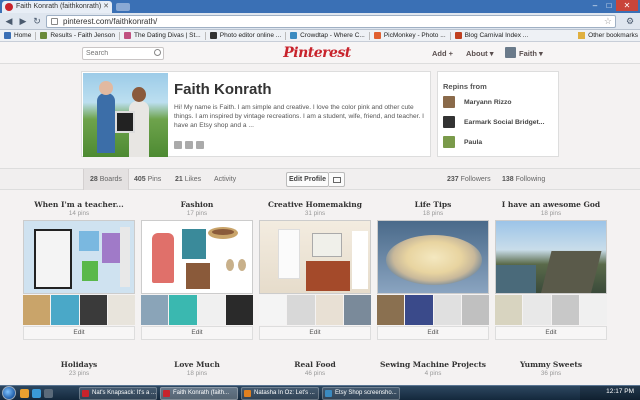  Describe the element at coordinates (197, 364) in the screenshot. I see `board-title: Love Much` at that location.